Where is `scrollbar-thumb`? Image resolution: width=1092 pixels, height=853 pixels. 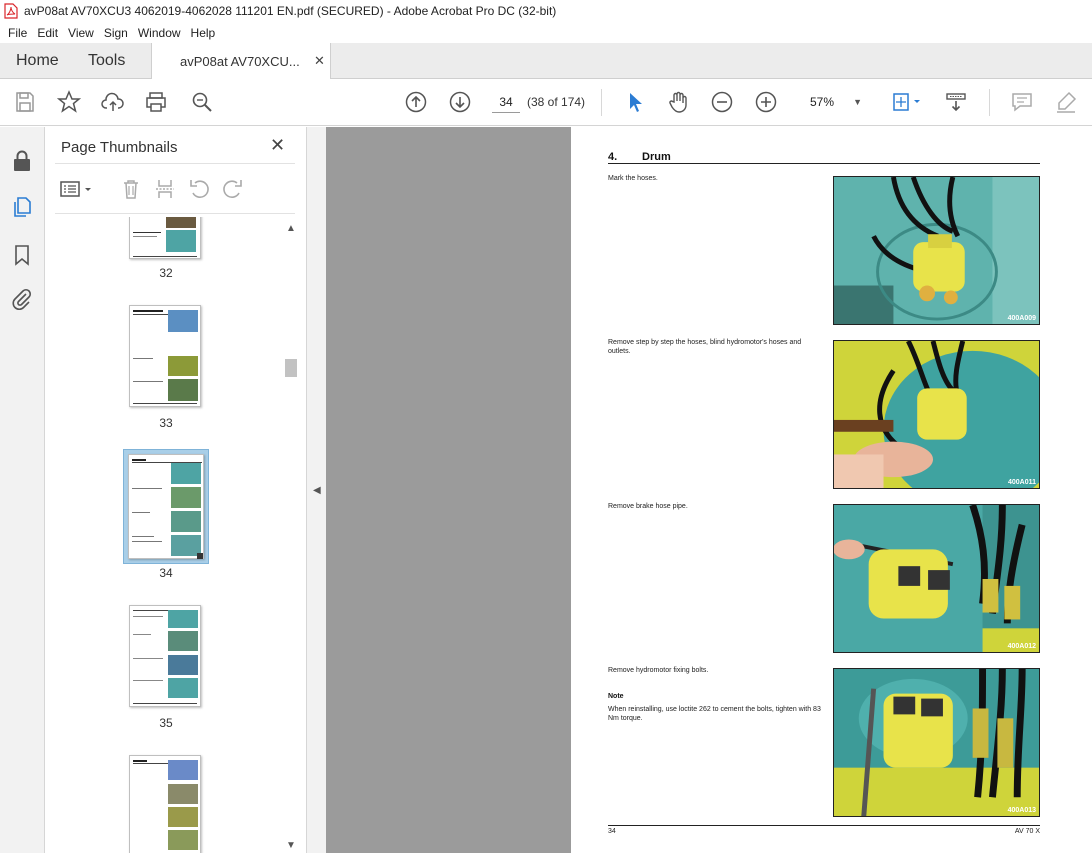
scrollbar-thumb is located at coordinates (291, 368).